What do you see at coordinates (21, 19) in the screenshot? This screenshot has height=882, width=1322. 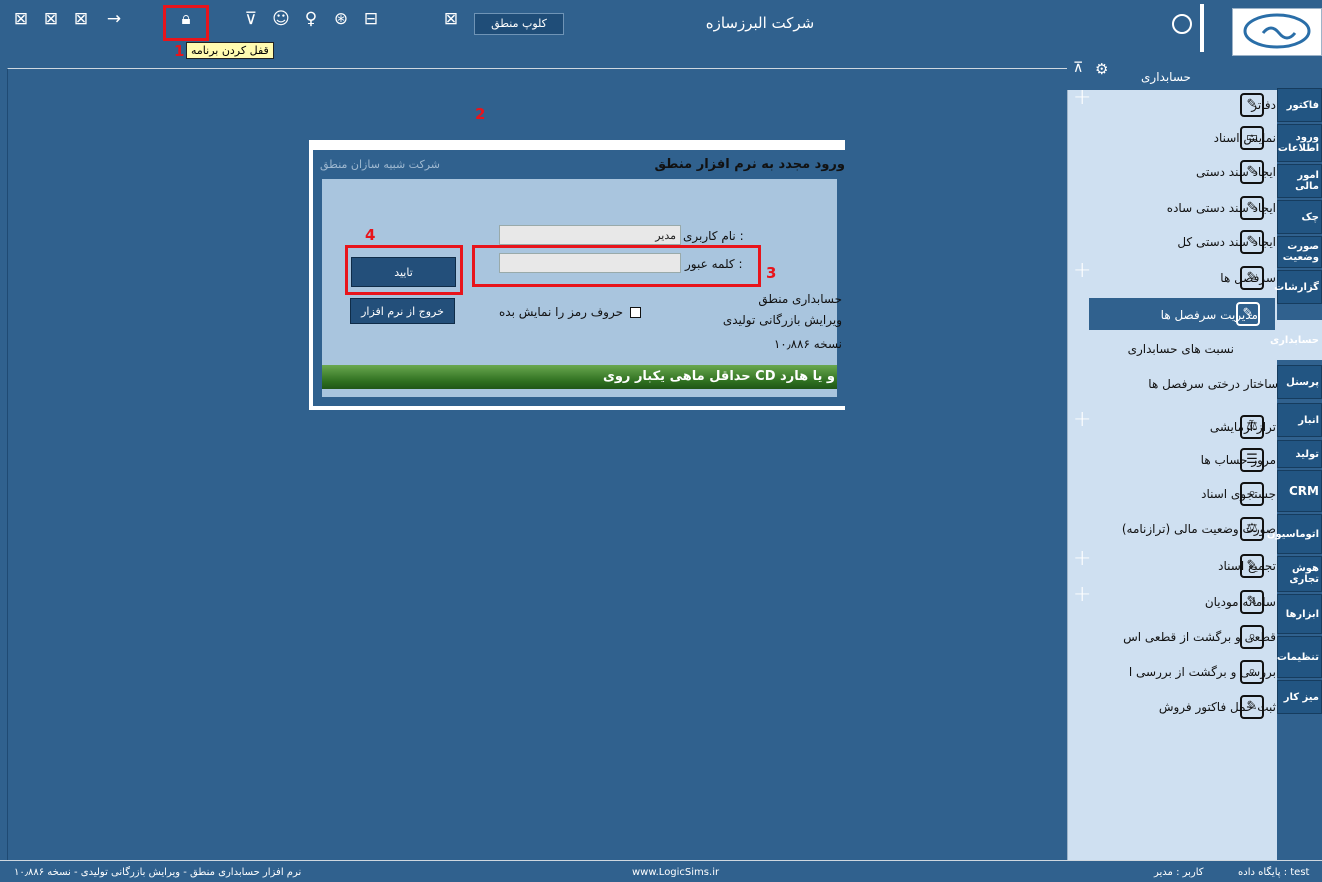 I see `minimize-window-icon: ⊠` at bounding box center [21, 19].